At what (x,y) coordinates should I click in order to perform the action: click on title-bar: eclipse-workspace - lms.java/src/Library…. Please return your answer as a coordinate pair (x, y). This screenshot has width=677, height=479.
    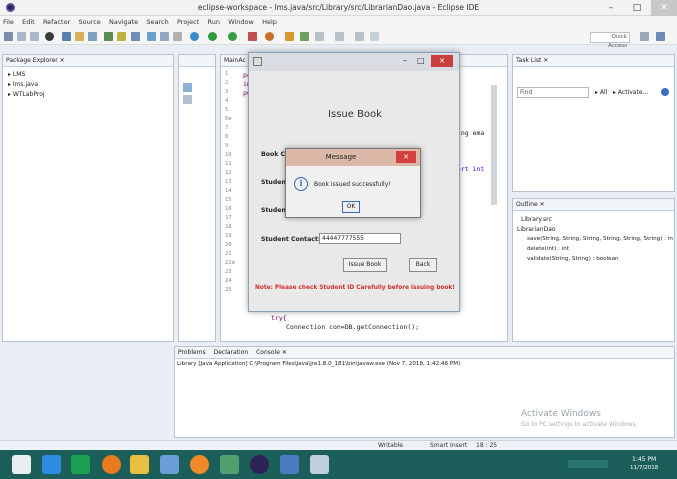
    Looking at the image, I should click on (338, 8).